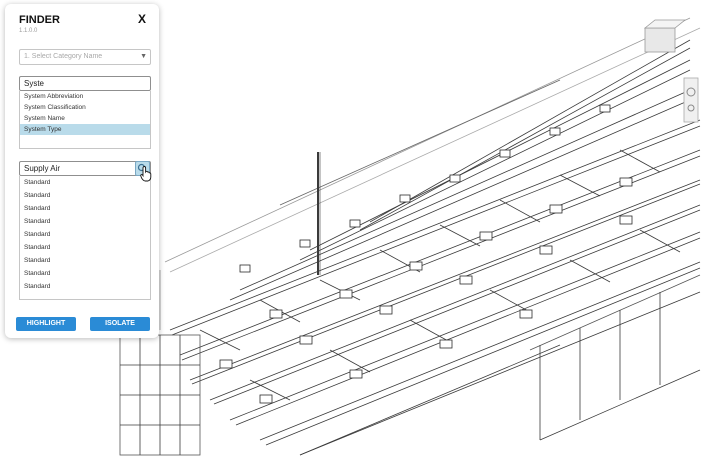 The width and height of the screenshot is (701, 460). Describe the element at coordinates (85, 83) in the screenshot. I see `parameter-search-input: Syste` at that location.